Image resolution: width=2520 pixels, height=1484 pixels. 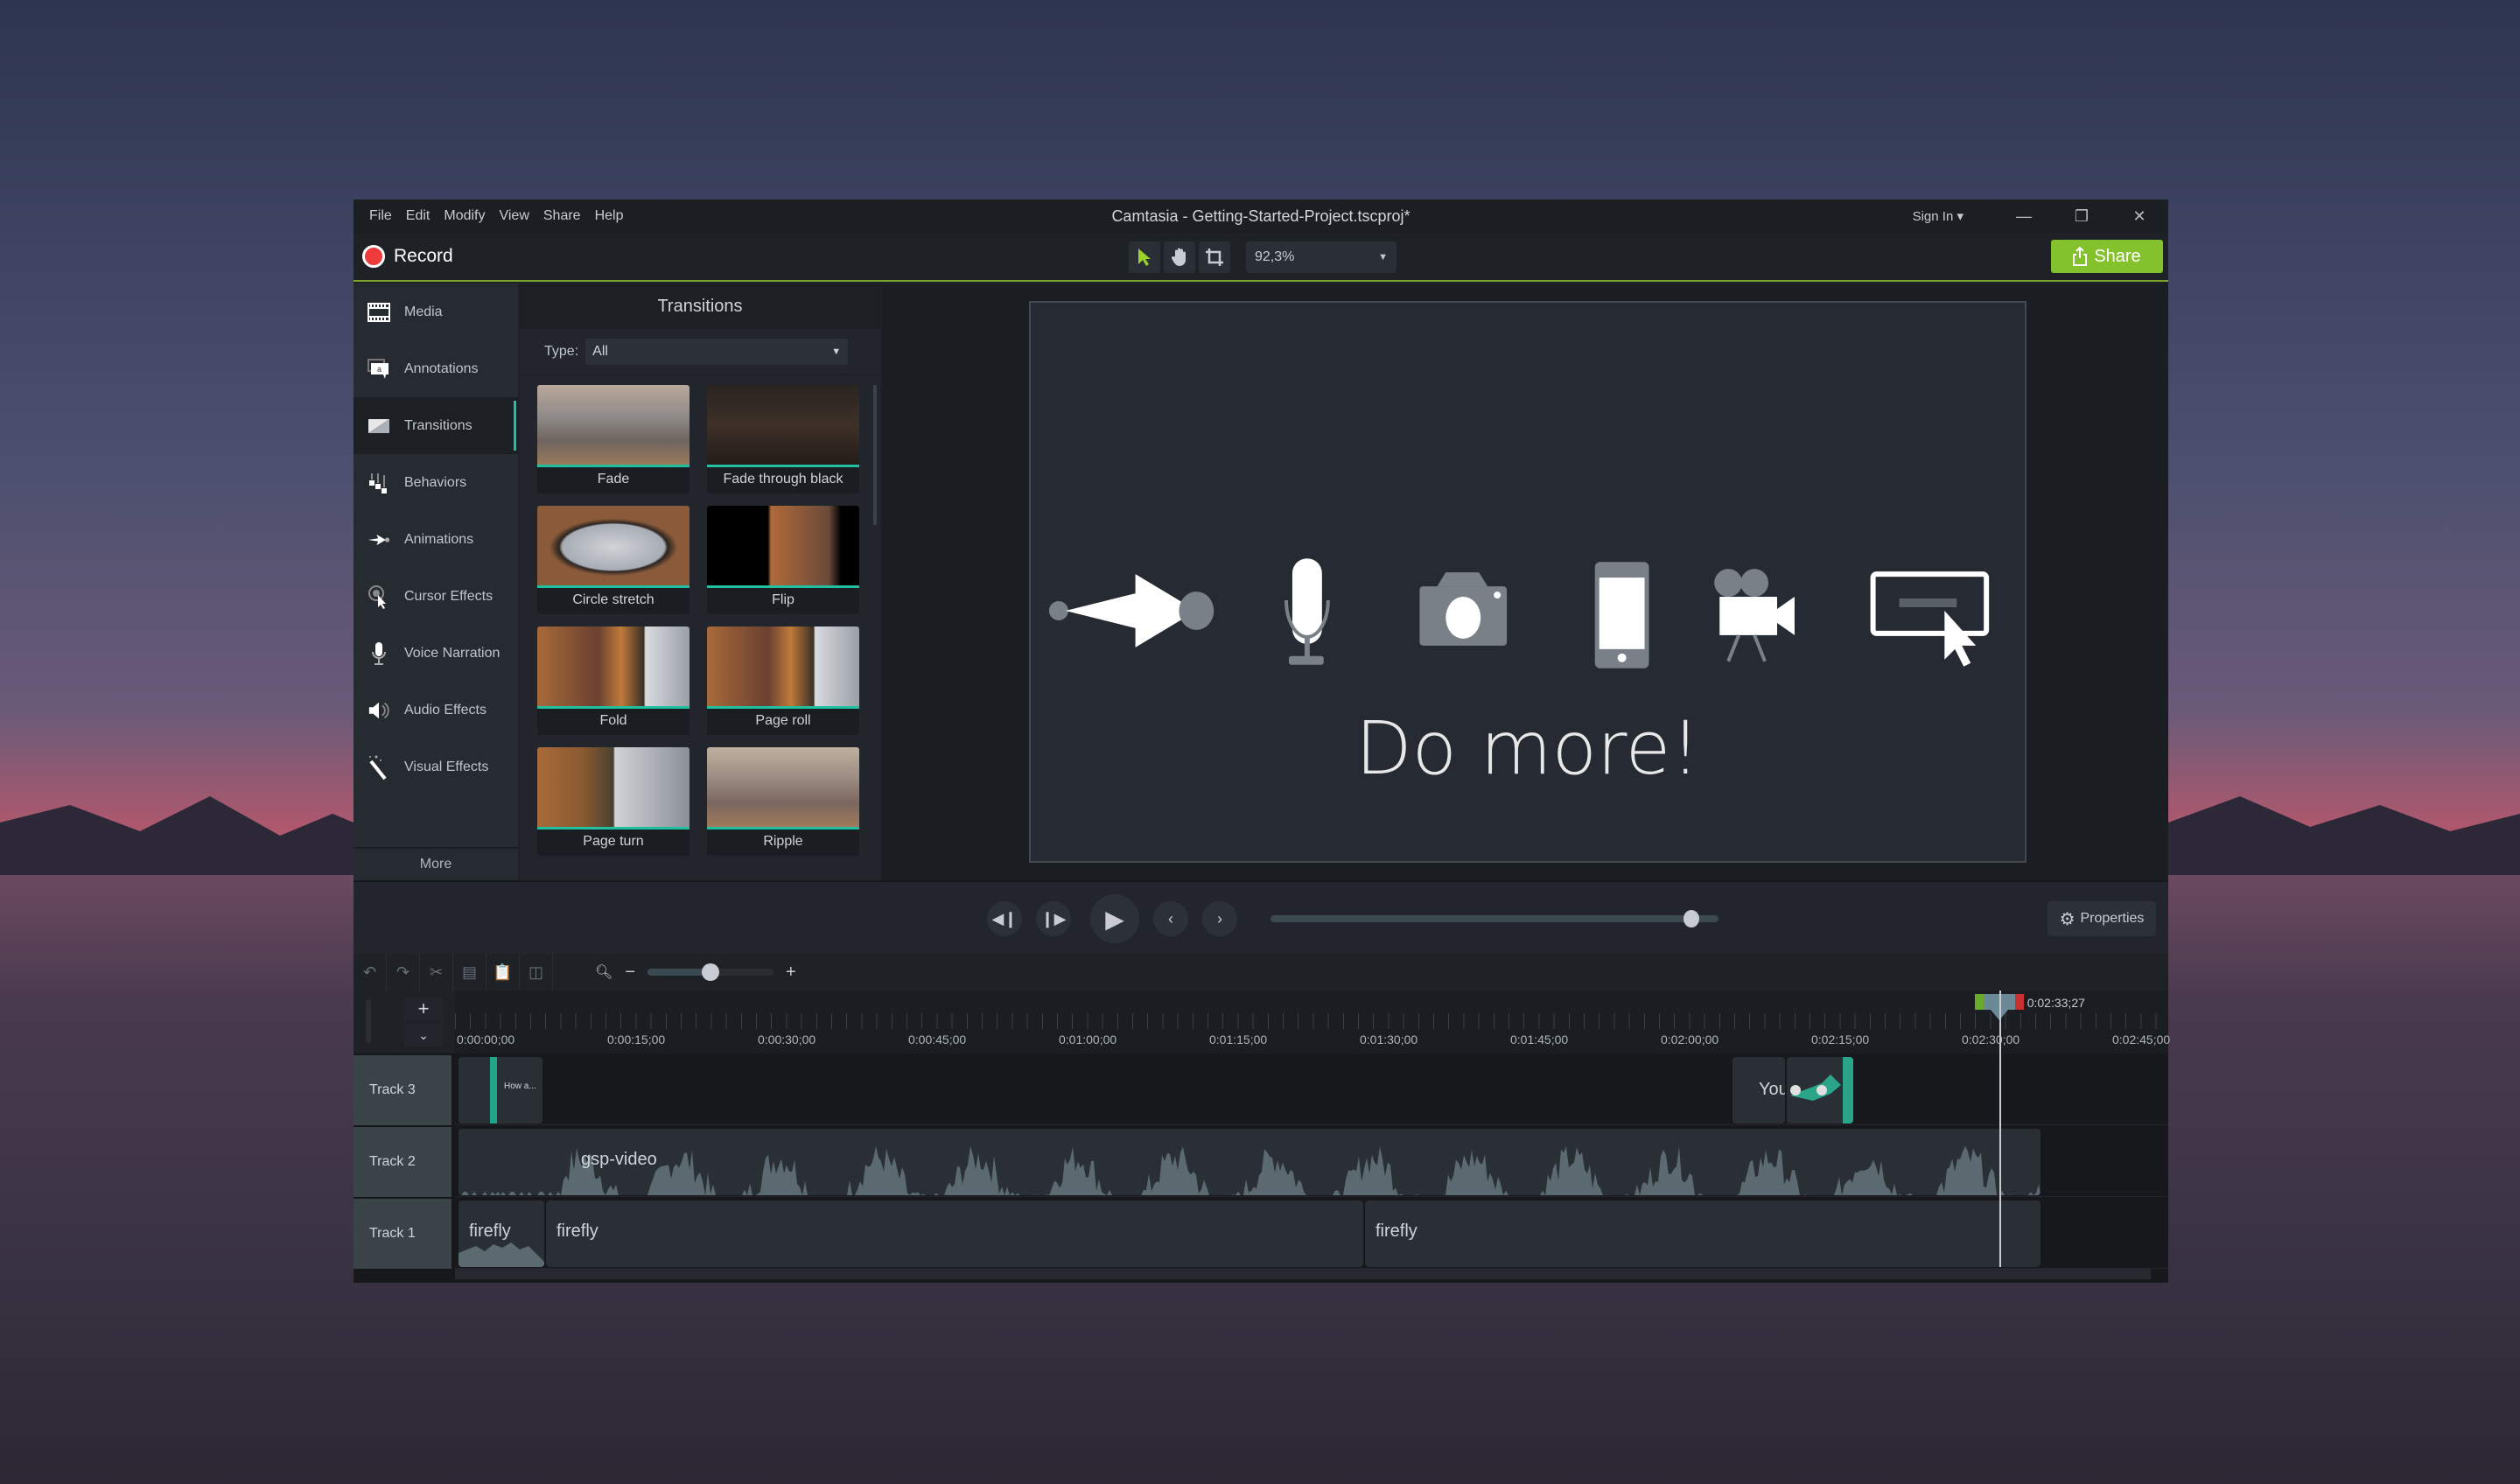 What do you see at coordinates (368, 1021) in the screenshot?
I see `track-height-slider` at bounding box center [368, 1021].